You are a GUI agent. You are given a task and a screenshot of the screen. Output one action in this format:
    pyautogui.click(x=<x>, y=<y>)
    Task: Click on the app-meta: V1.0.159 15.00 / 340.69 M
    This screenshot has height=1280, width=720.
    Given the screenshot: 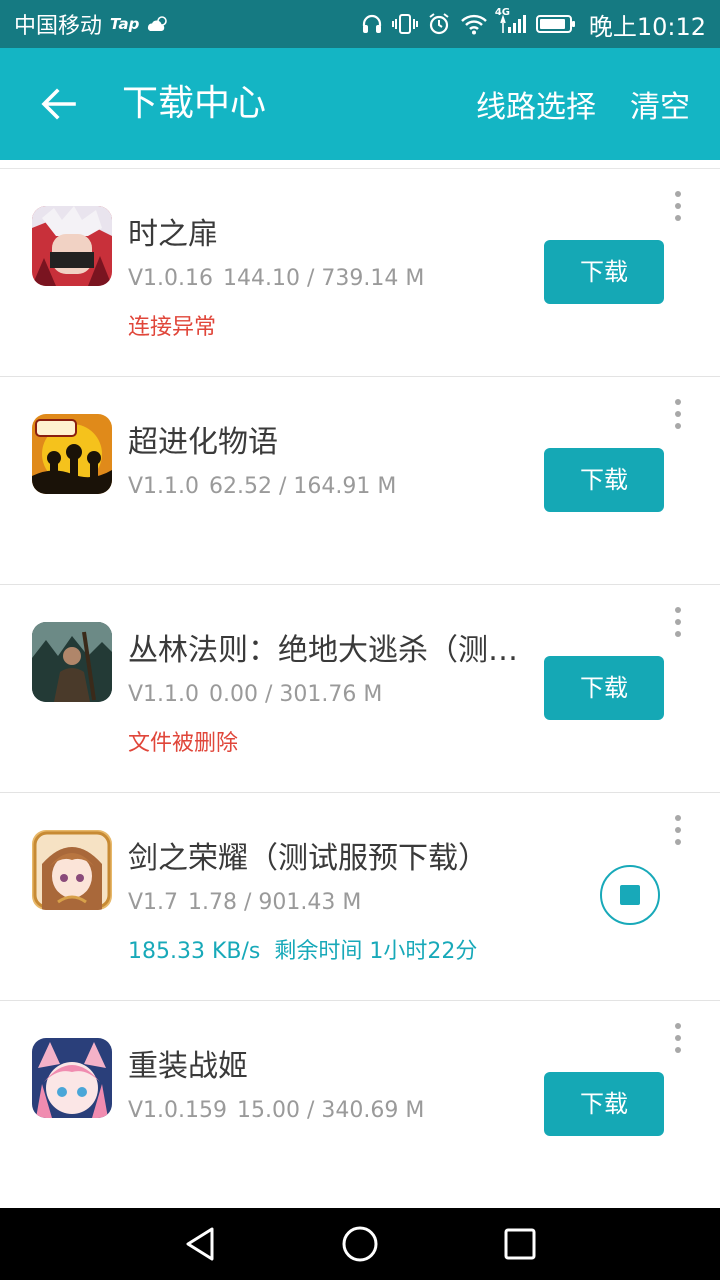 What is the action you would take?
    pyautogui.click(x=276, y=1110)
    